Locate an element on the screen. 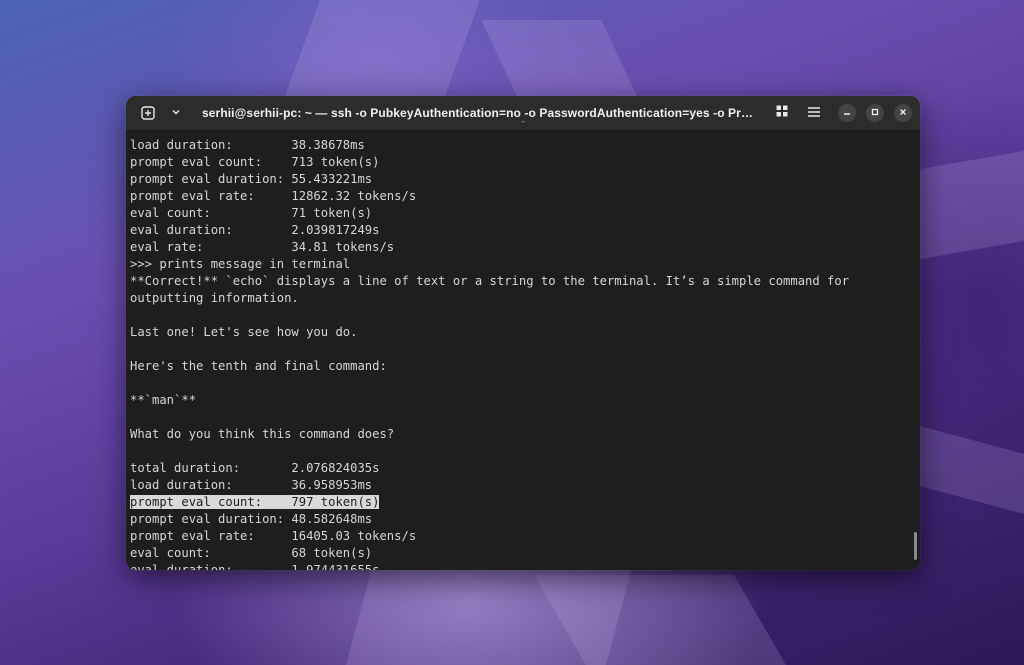  terminal-line-text: eval rate: 34.81 tokens/s is located at coordinates (262, 247).